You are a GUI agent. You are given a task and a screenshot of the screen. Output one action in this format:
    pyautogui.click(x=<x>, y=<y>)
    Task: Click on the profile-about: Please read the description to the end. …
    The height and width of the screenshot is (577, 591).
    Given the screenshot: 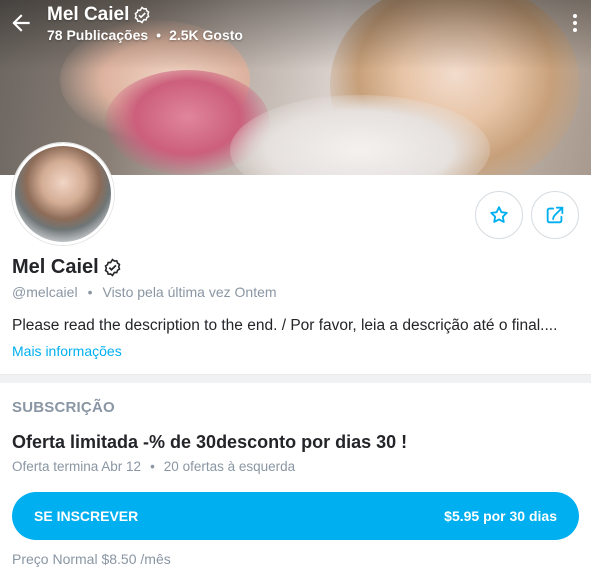 What is the action you would take?
    pyautogui.click(x=285, y=325)
    